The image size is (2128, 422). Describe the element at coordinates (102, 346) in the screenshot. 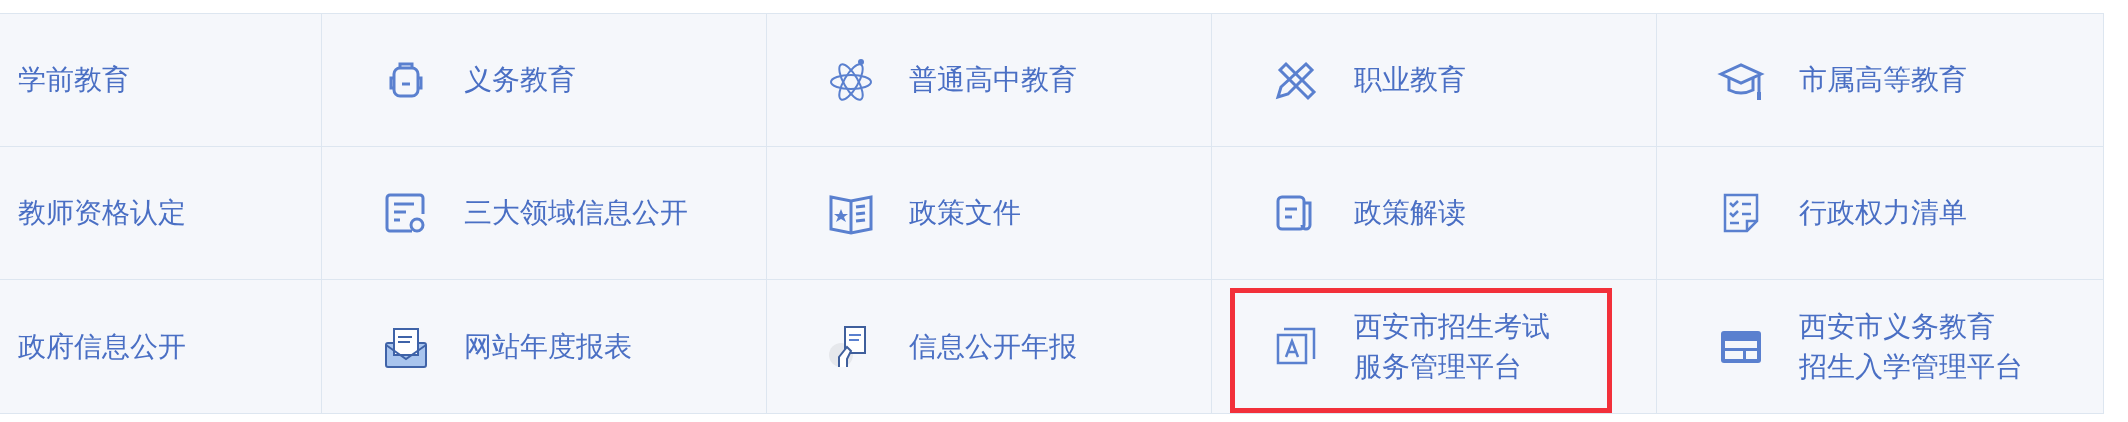

I see `link: 政府信息公开` at that location.